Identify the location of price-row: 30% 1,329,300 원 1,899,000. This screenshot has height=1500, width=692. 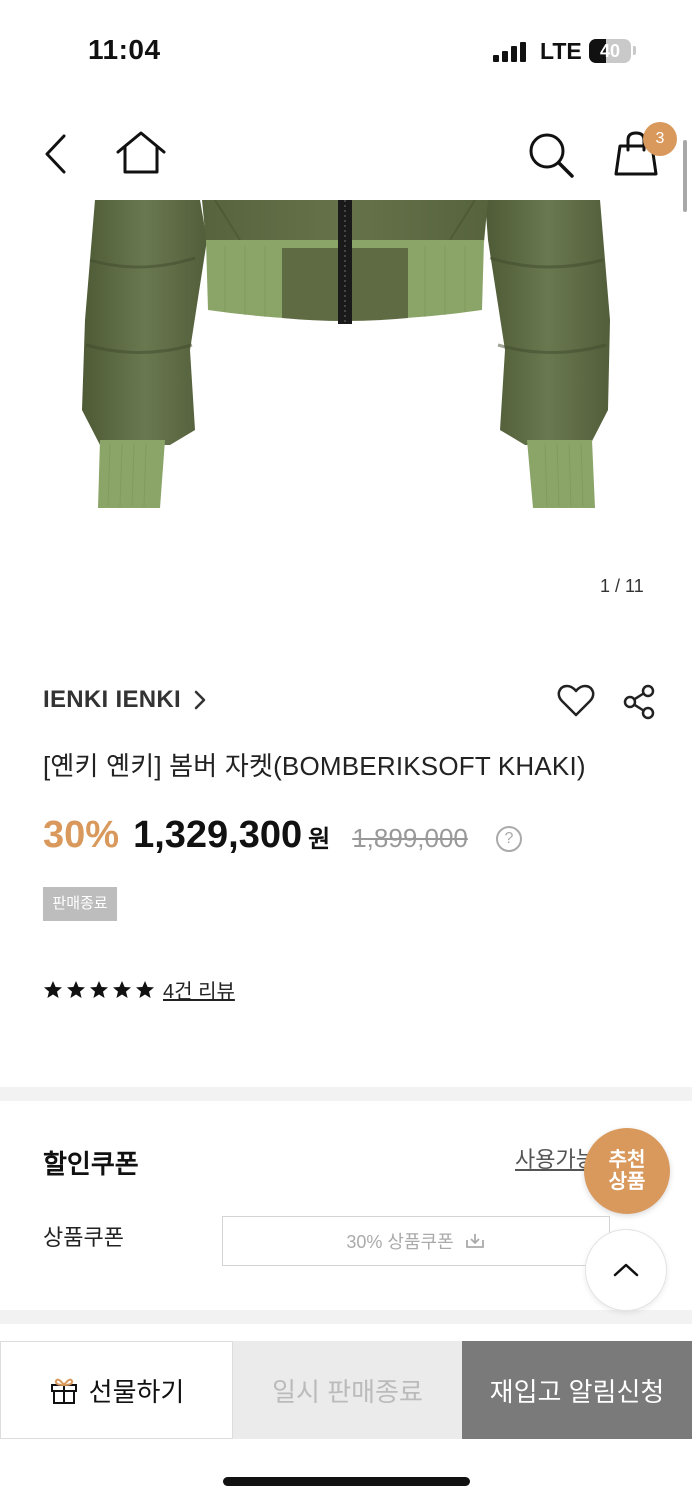
(255, 835).